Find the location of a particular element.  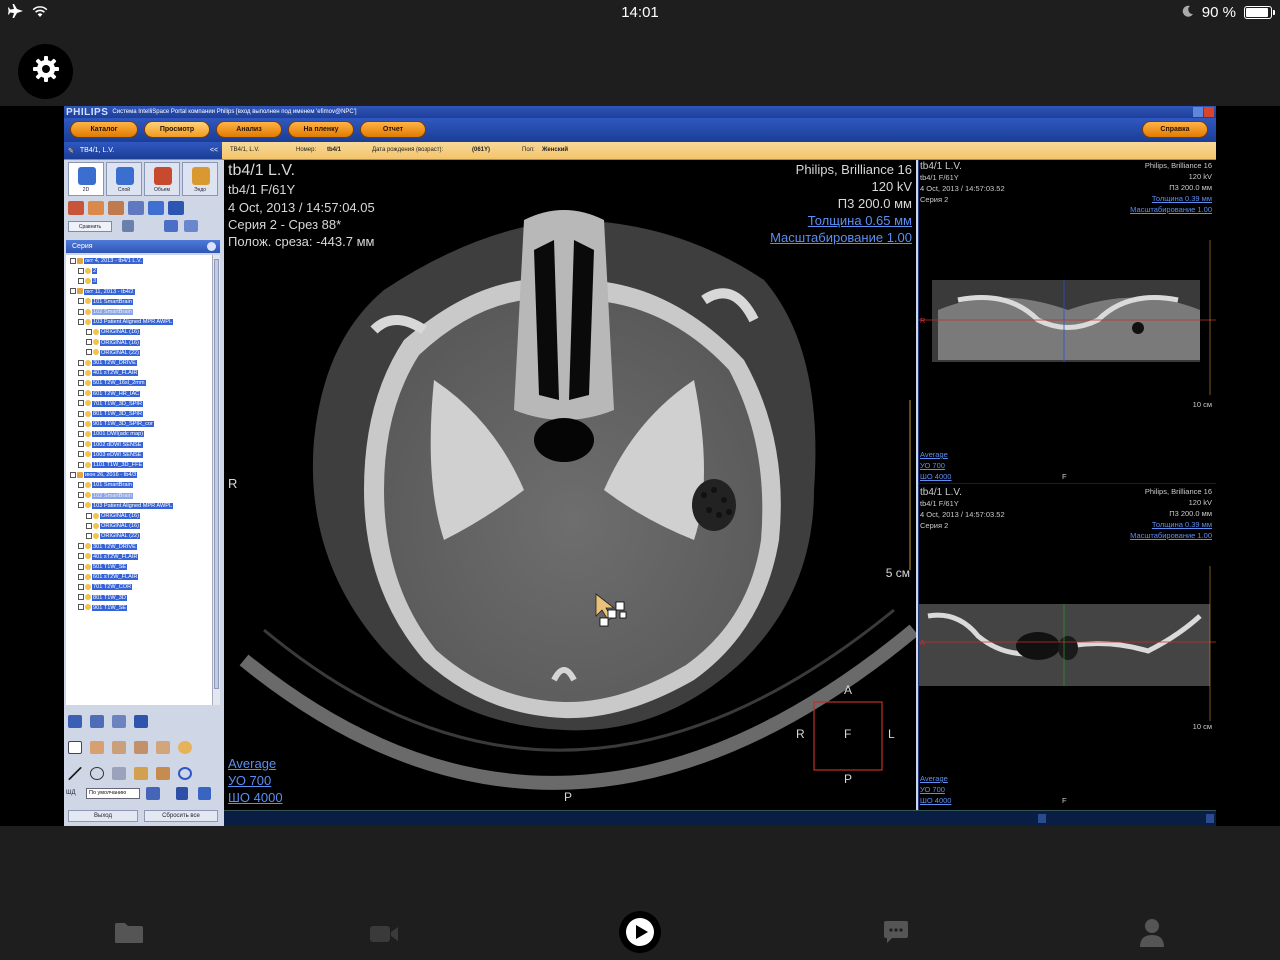

menu-catalog: Каталог is located at coordinates (104, 129).